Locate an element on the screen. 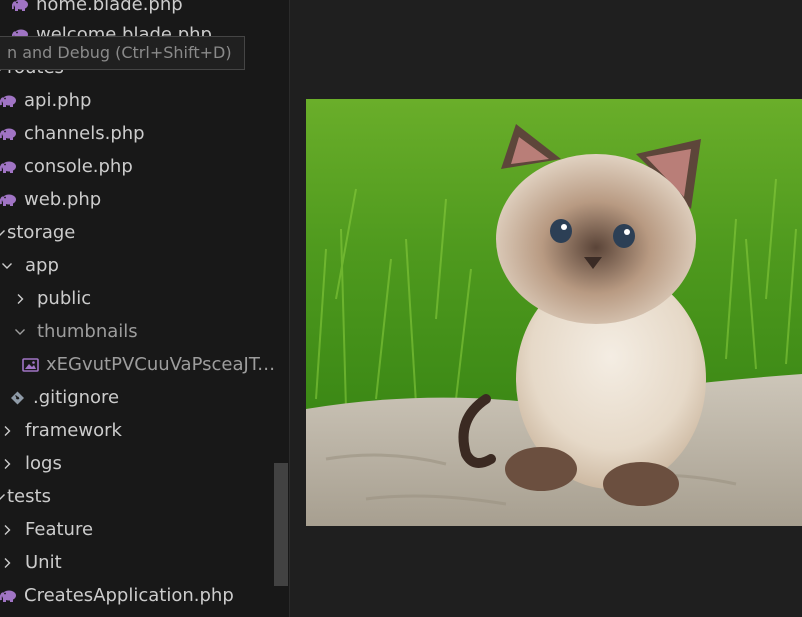 This screenshot has height=617, width=802. tree-item-label: thumbnails is located at coordinates (87, 331).